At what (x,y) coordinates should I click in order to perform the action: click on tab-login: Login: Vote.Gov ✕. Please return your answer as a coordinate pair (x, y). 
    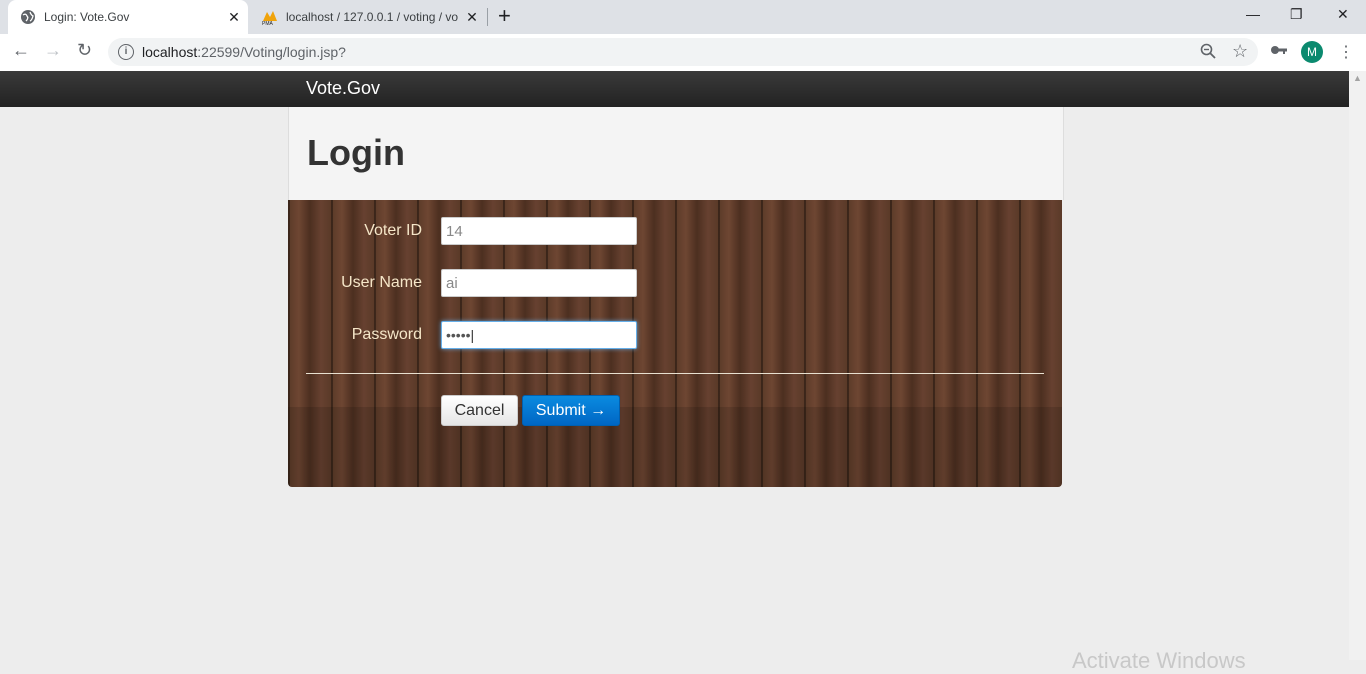
    Looking at the image, I should click on (128, 17).